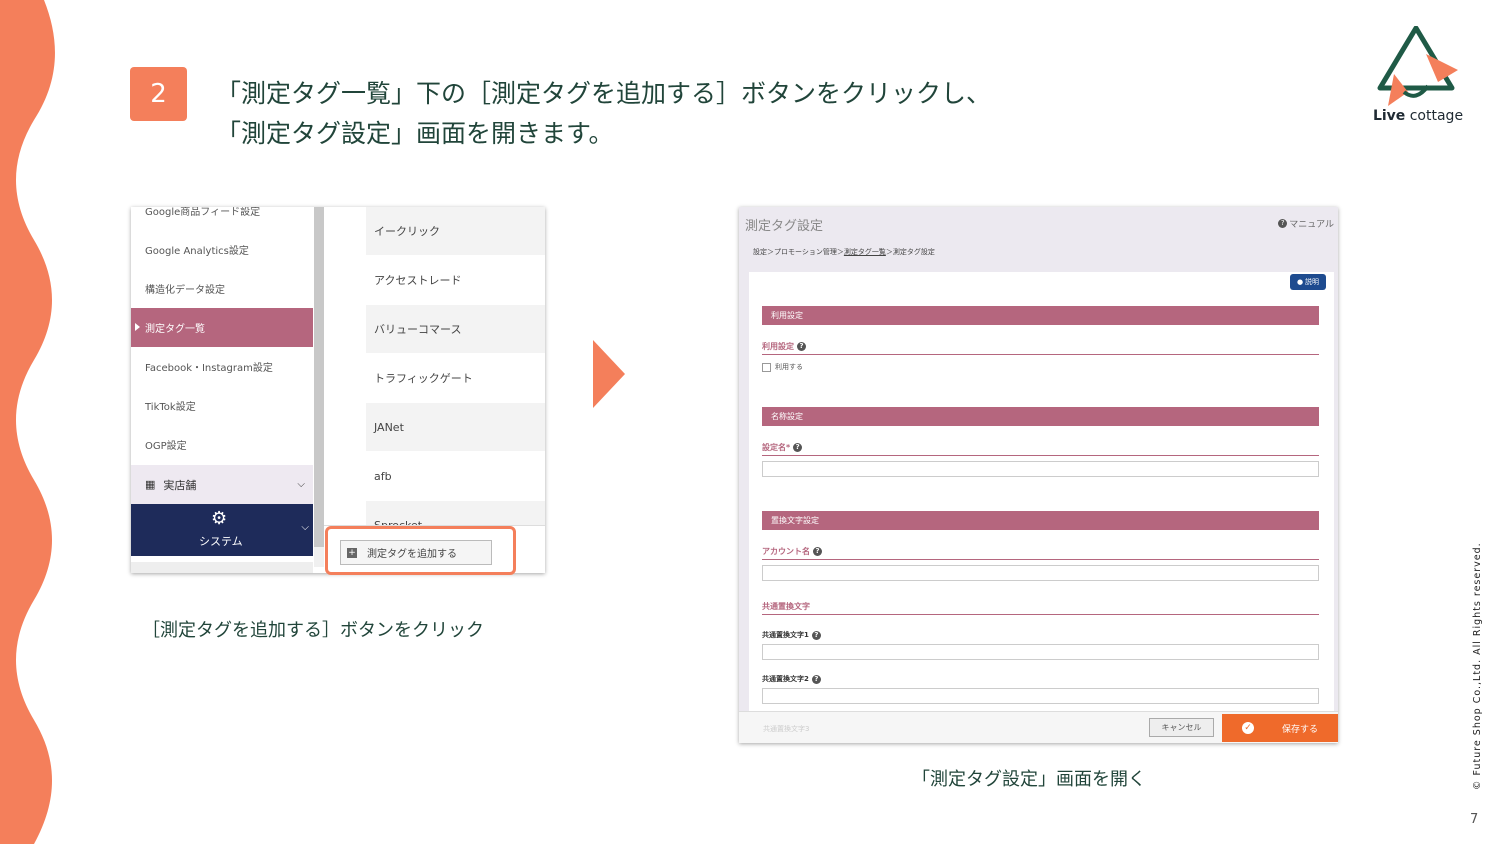 This screenshot has width=1500, height=844. Describe the element at coordinates (1299, 729) in the screenshot. I see `save-label: 保存する` at that location.